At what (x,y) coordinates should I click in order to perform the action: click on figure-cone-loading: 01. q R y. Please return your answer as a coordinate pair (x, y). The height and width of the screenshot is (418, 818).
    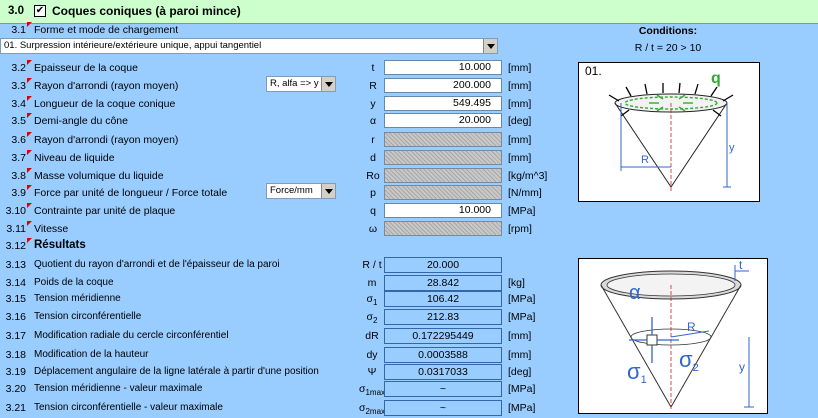
    Looking at the image, I should click on (669, 132).